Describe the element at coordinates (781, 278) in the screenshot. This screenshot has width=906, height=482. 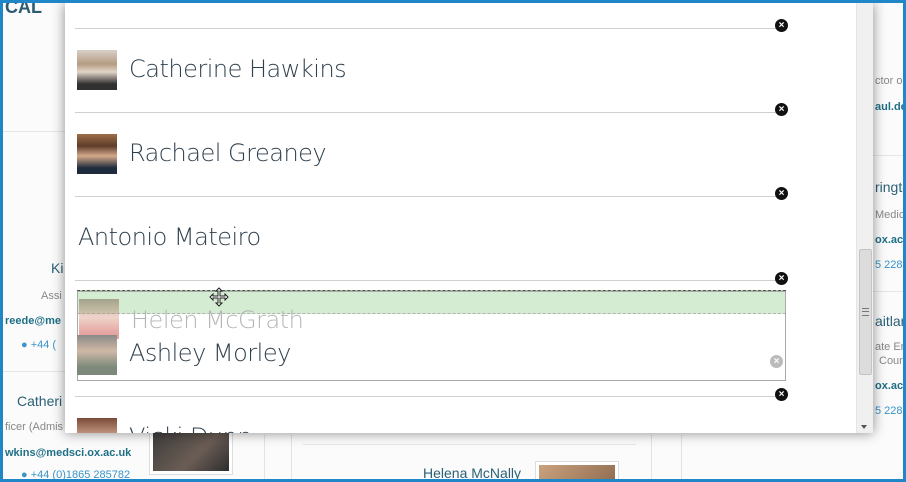
I see `remove-circle-icon: ×` at that location.